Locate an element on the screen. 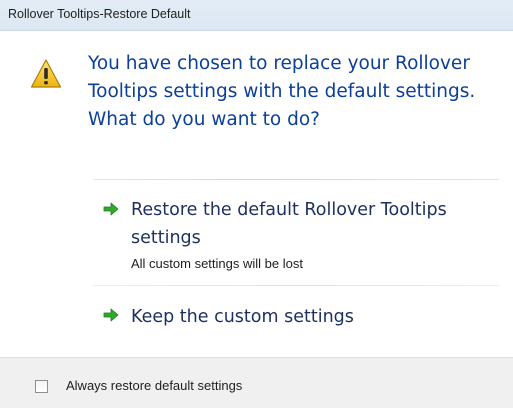 Image resolution: width=513 pixels, height=408 pixels. always-restore-label: Always restore default settings is located at coordinates (154, 385).